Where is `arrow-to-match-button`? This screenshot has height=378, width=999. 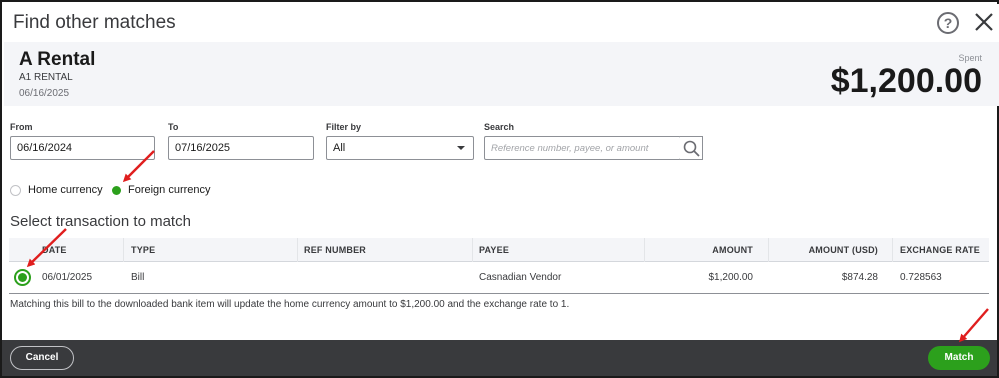
arrow-to-match-button is located at coordinates (974, 325).